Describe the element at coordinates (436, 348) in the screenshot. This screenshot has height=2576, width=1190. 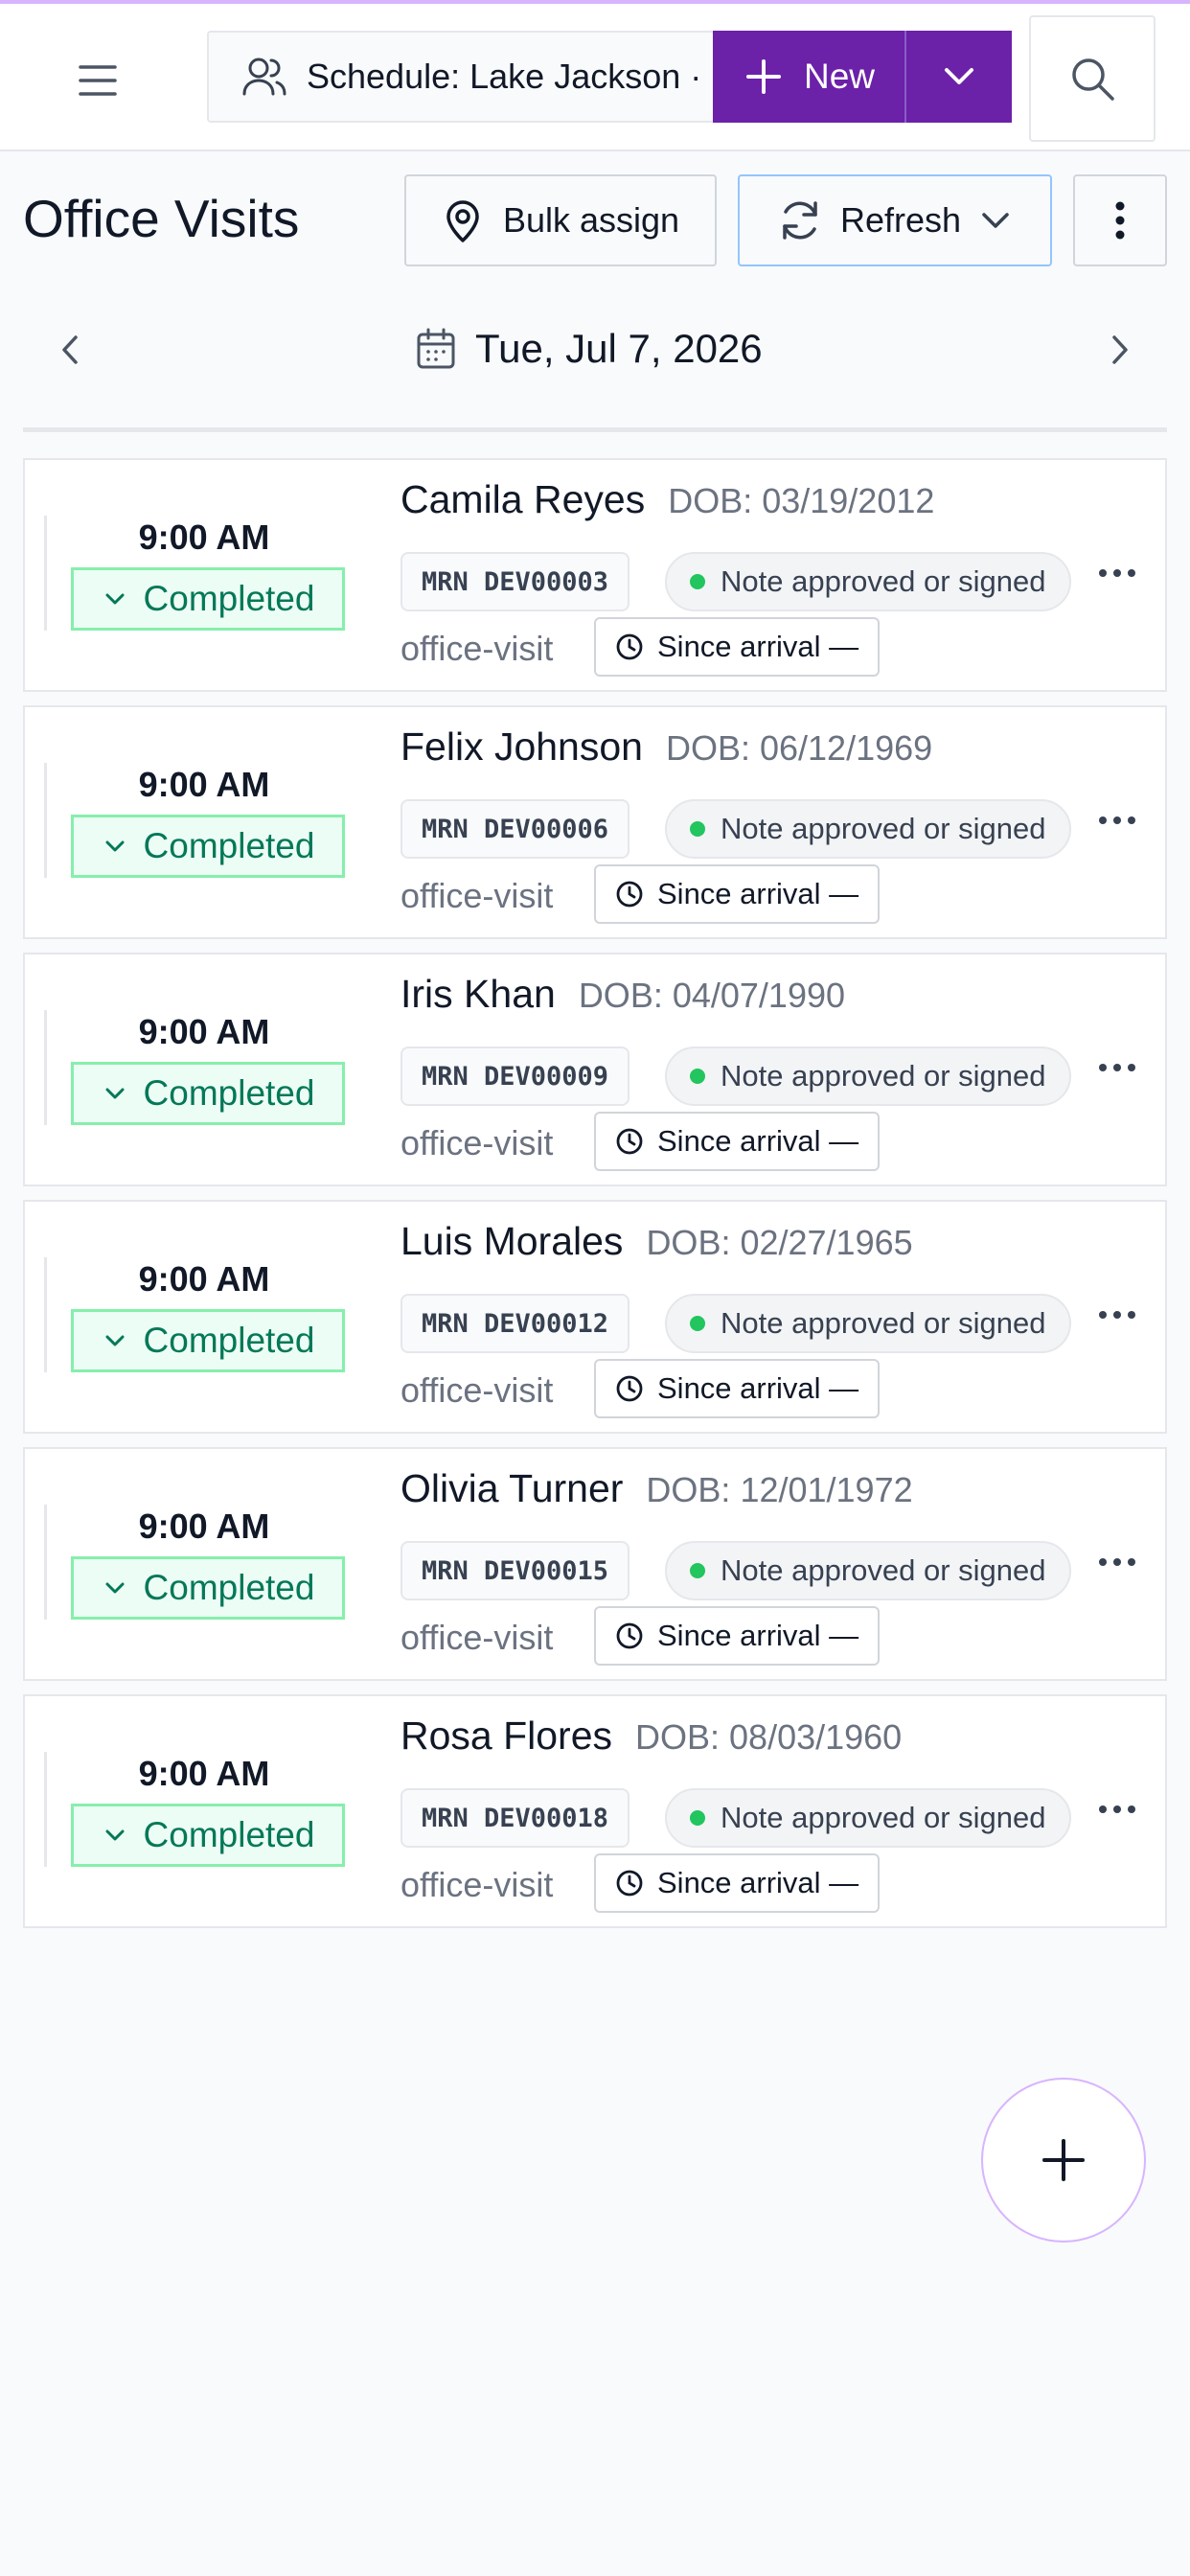
I see `calendar-icon` at that location.